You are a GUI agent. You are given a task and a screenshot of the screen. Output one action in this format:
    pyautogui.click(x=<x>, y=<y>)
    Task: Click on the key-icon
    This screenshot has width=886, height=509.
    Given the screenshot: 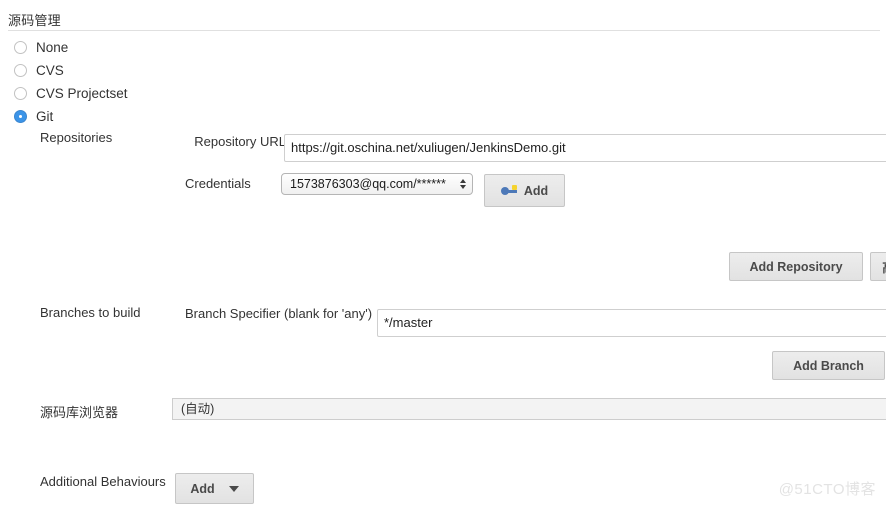 What is the action you would take?
    pyautogui.click(x=508, y=190)
    